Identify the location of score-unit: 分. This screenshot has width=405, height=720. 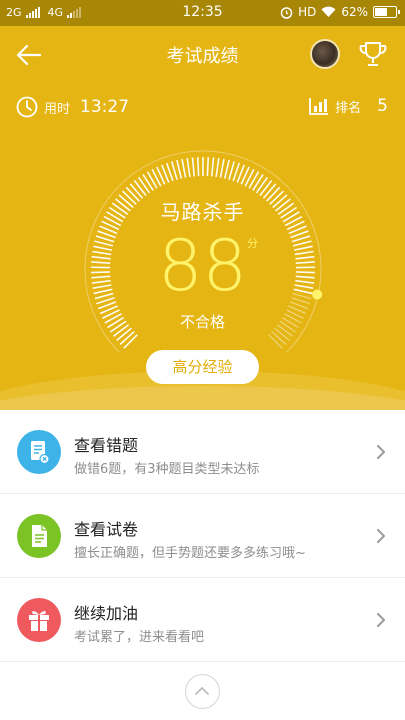
(252, 243).